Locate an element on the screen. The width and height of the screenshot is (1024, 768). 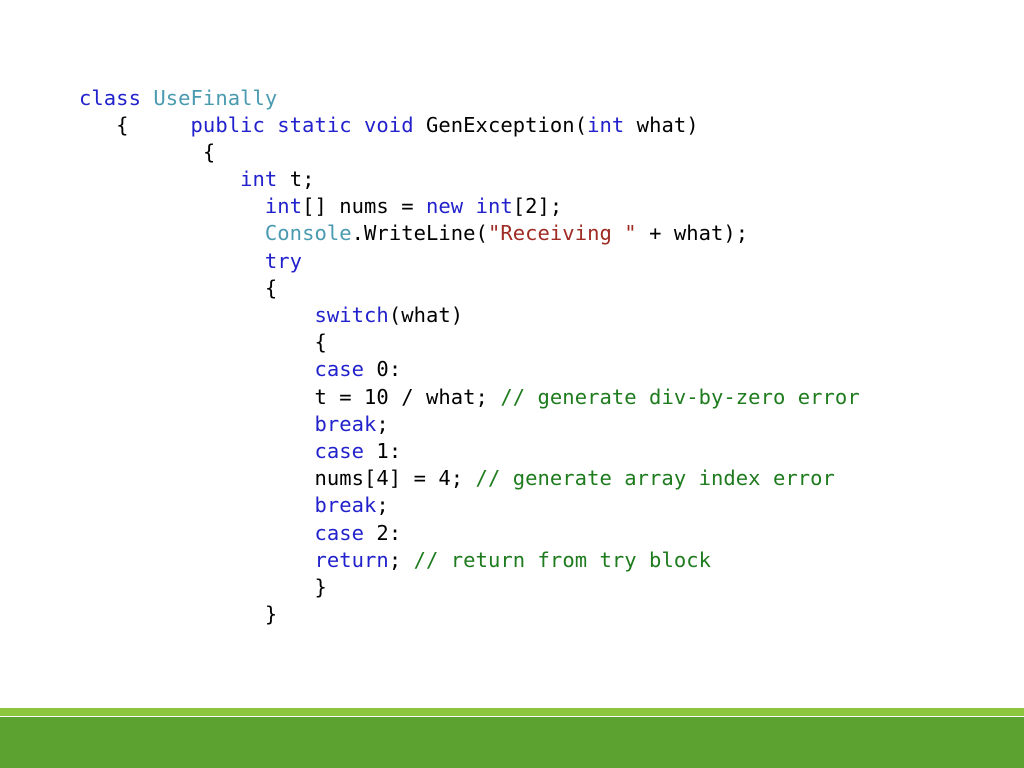
code-token-comment: // generate div-by-zero error is located at coordinates (680, 396).